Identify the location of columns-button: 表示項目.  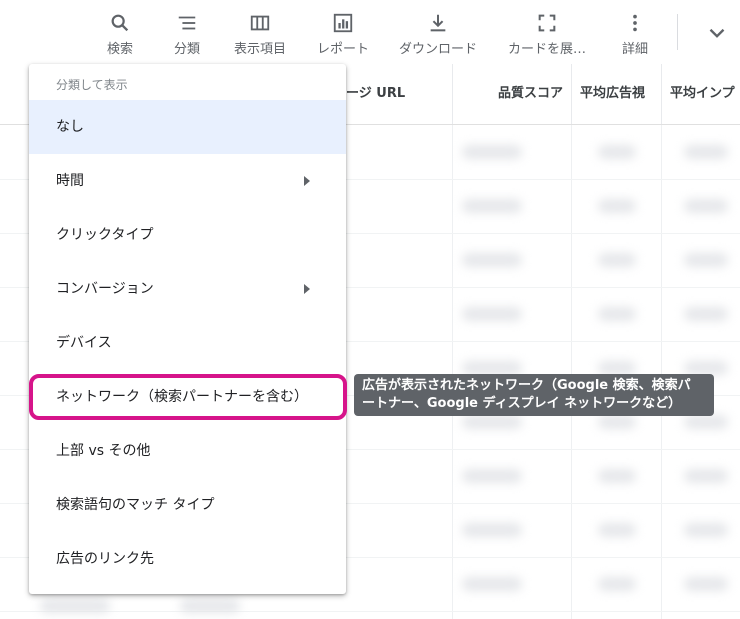
(260, 33).